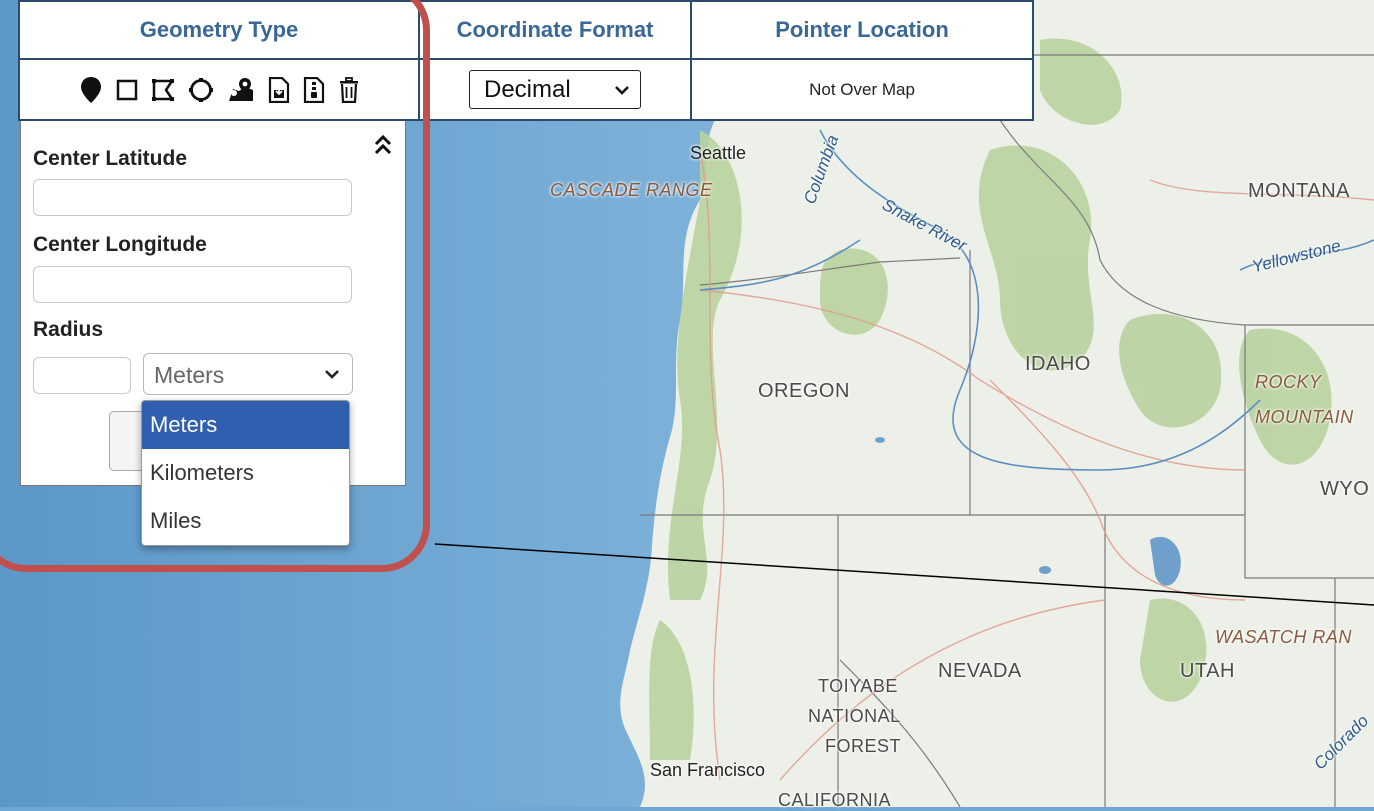  I want to click on geometry-icons, so click(219, 90).